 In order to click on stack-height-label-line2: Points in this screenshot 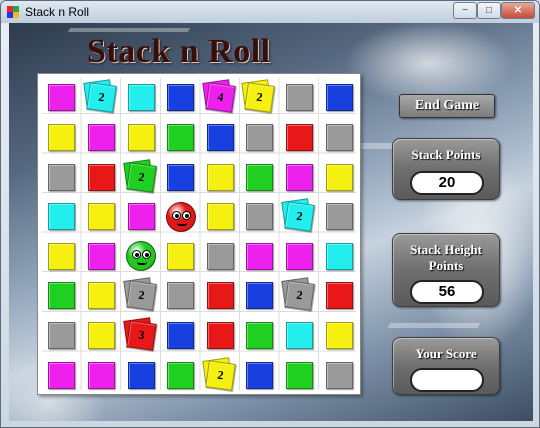, I will do `click(446, 265)`.